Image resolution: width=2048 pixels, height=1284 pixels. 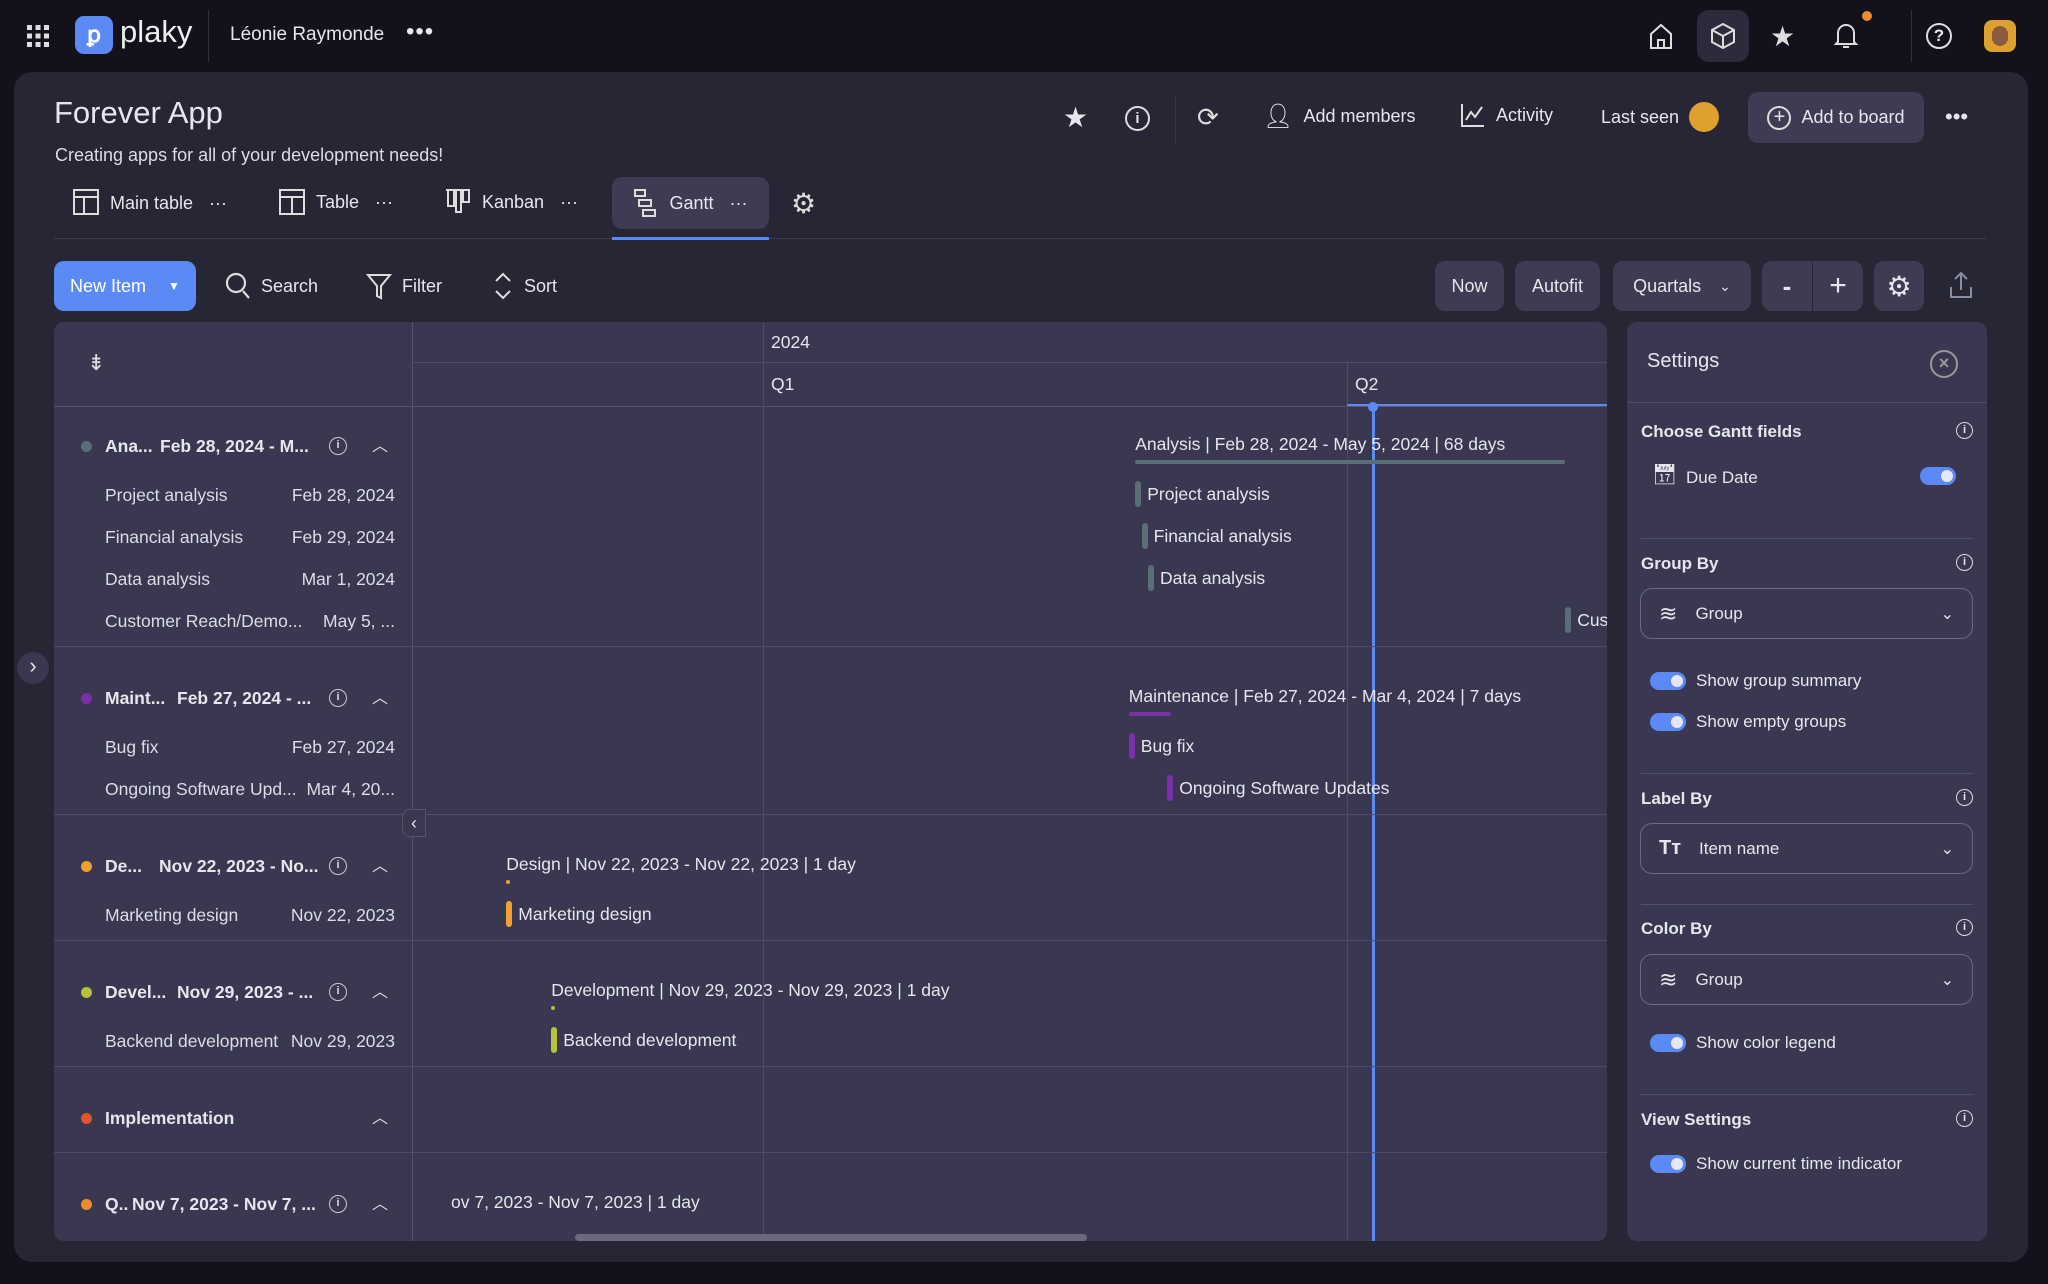 What do you see at coordinates (191, 1041) in the screenshot?
I see `item-name: Backend development` at bounding box center [191, 1041].